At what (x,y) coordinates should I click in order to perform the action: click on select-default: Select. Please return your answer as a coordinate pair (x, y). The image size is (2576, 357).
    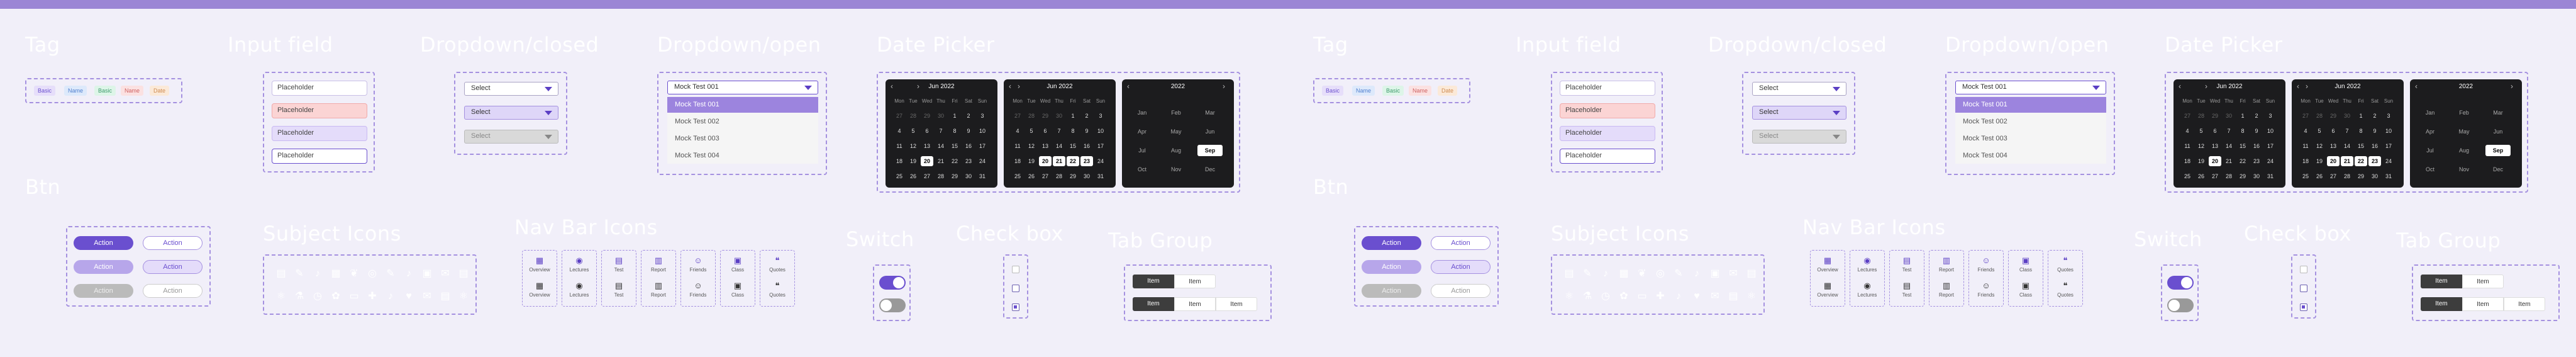
    Looking at the image, I should click on (1799, 89).